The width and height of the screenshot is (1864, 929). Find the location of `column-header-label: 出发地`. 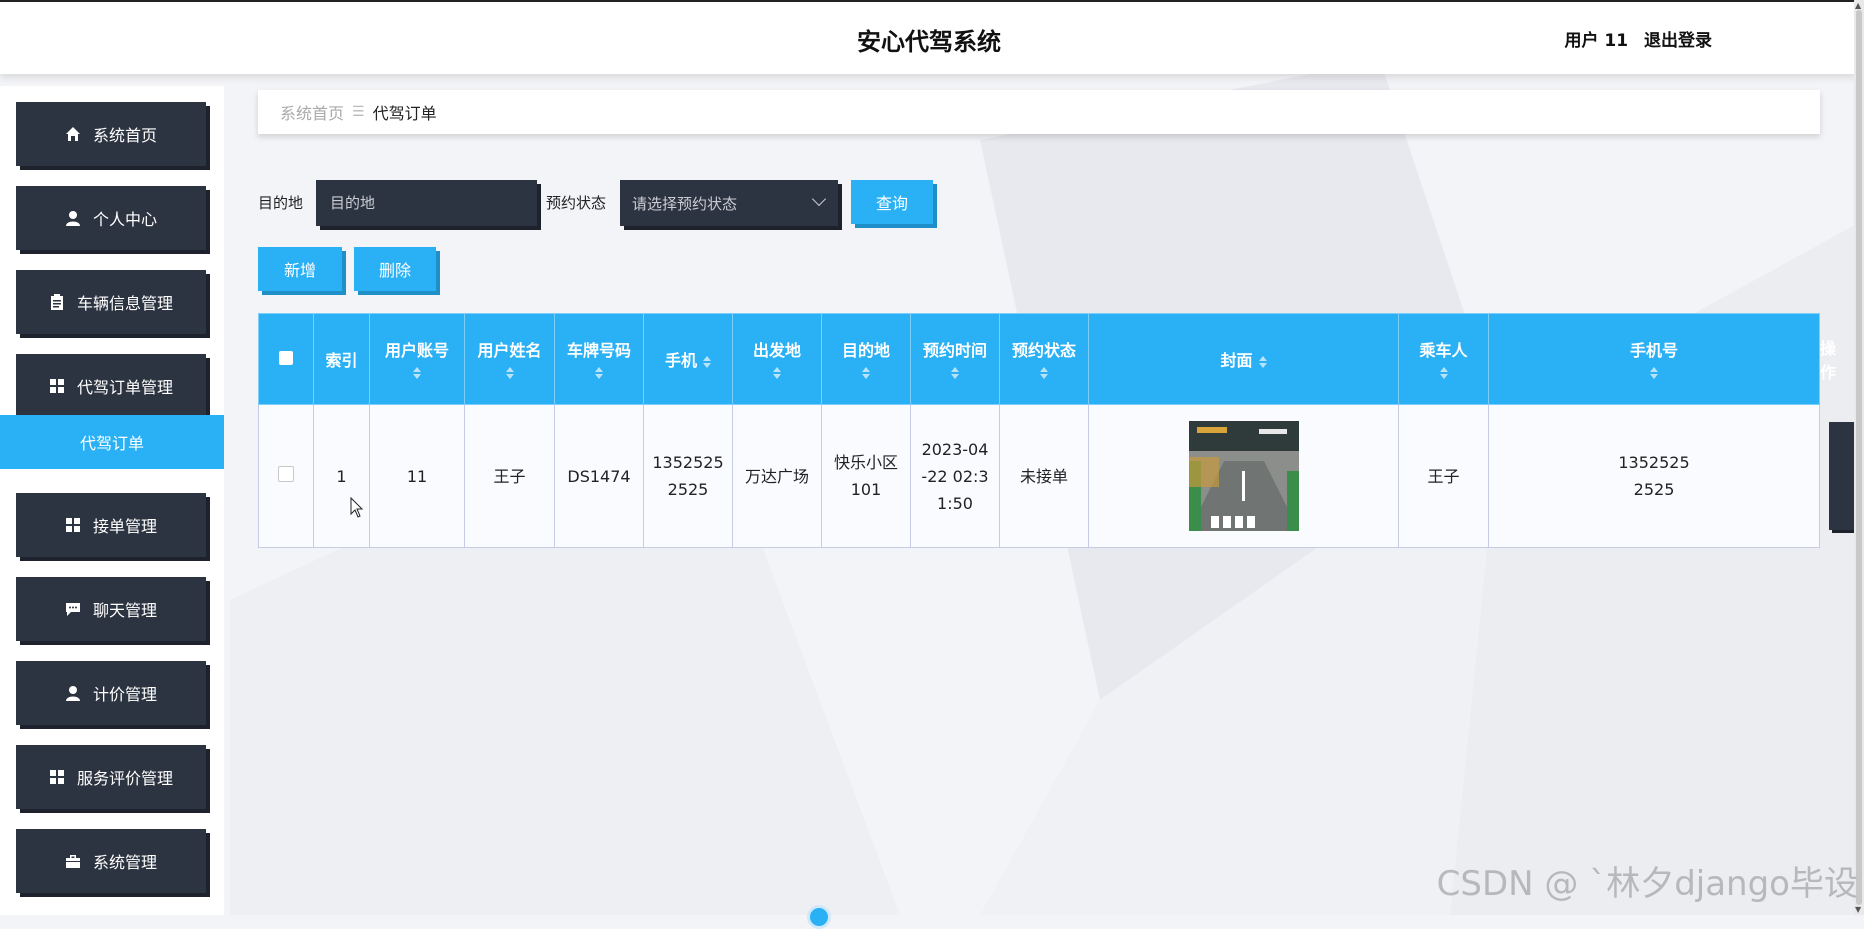

column-header-label: 出发地 is located at coordinates (776, 350).